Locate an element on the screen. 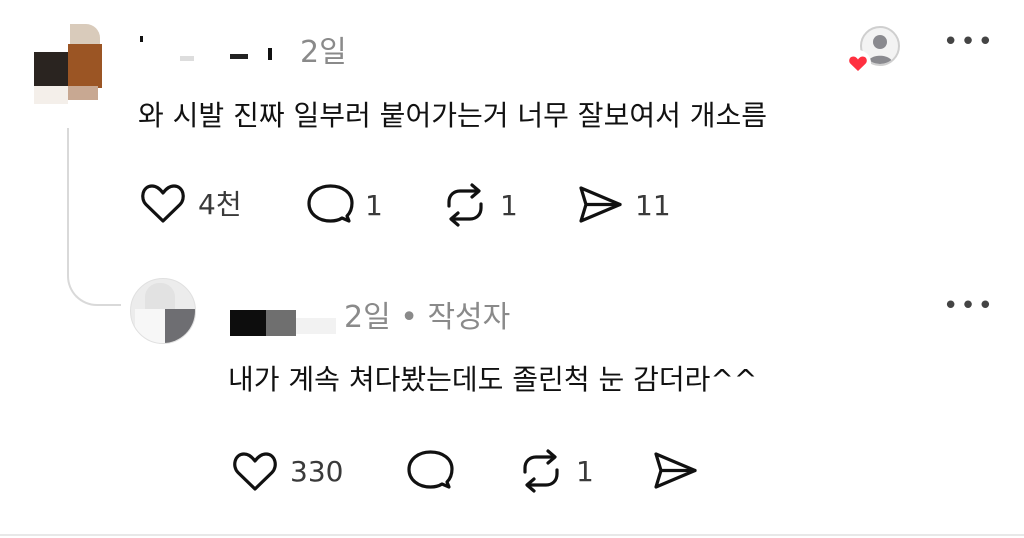 The width and height of the screenshot is (1024, 538). replier-username-redacted is located at coordinates (285, 324).